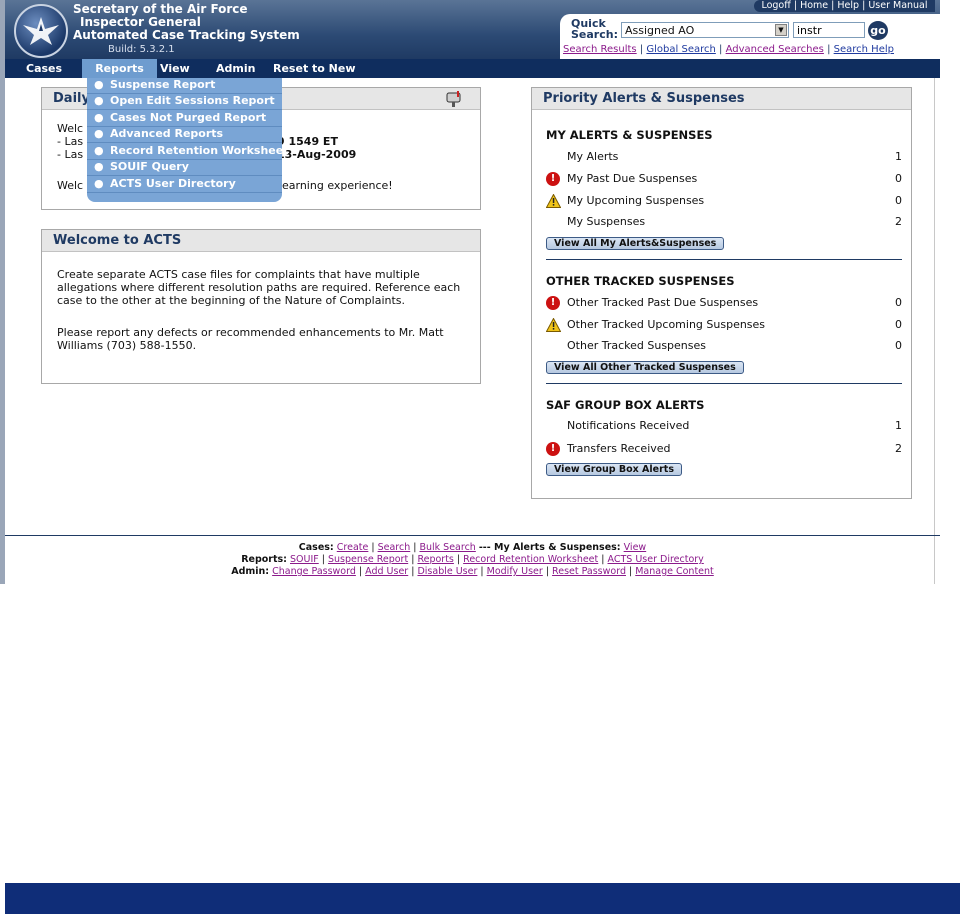 The image size is (960, 914). I want to click on footer-souif-link: SOUIF, so click(304, 559).